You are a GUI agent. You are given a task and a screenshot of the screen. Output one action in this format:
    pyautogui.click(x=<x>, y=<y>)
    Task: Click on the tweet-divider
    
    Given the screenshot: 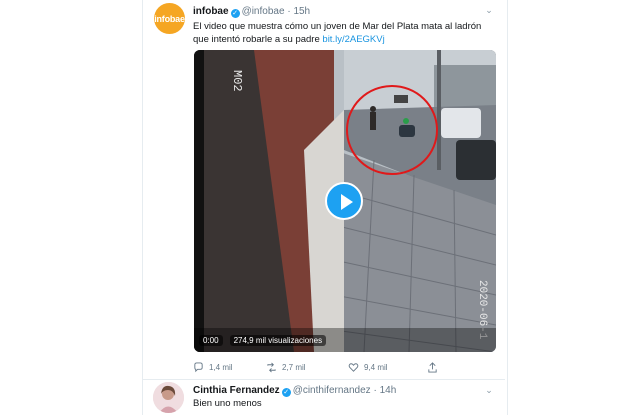 What is the action you would take?
    pyautogui.click(x=324, y=379)
    